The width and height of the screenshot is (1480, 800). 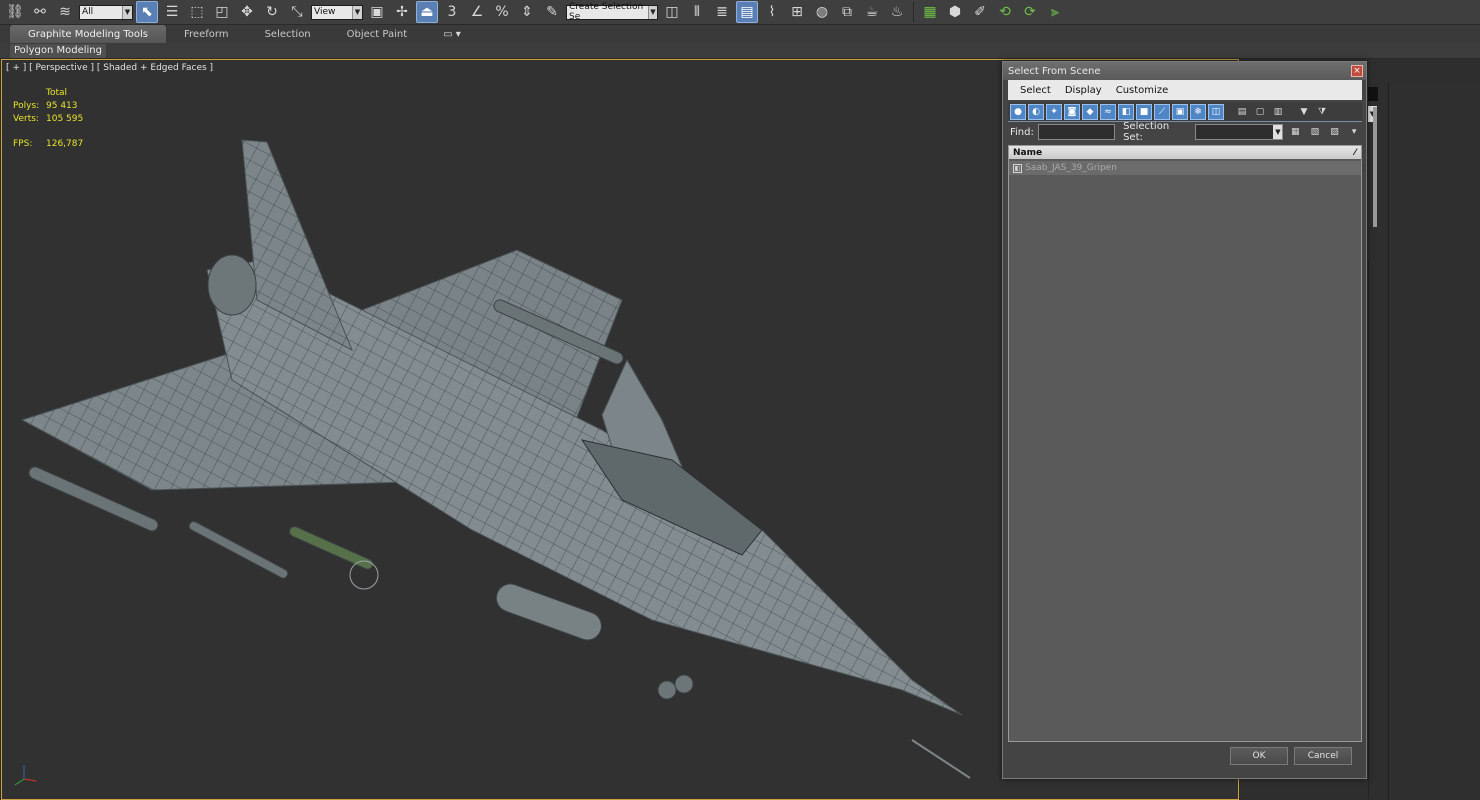 I want to click on command-panel-scrollbar, so click(x=1375, y=167).